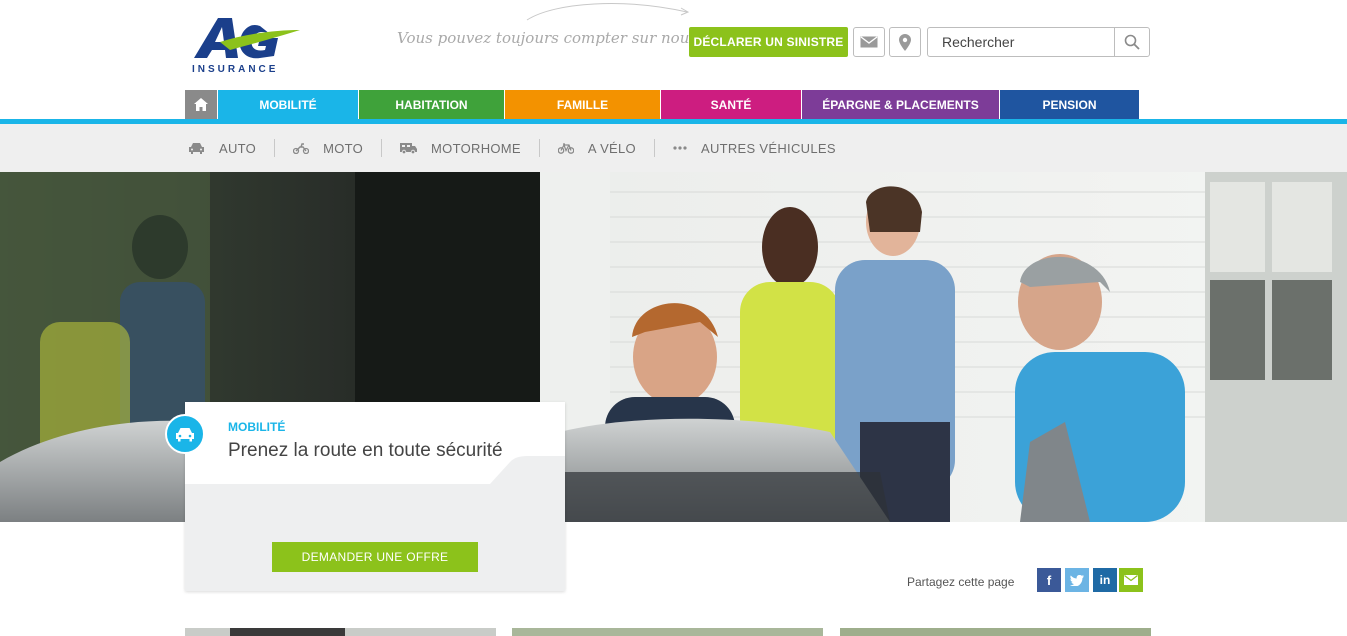 The width and height of the screenshot is (1347, 636). I want to click on card-title: Prenez la route en toute sécurité, so click(365, 450).